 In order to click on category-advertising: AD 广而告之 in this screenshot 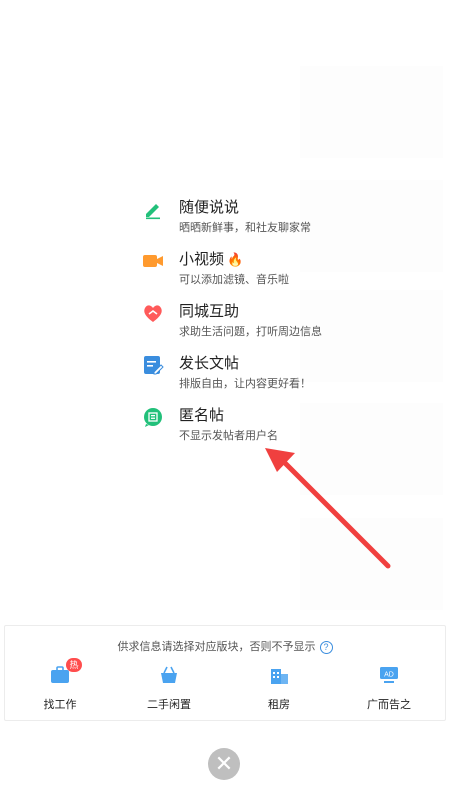, I will do `click(389, 692)`.